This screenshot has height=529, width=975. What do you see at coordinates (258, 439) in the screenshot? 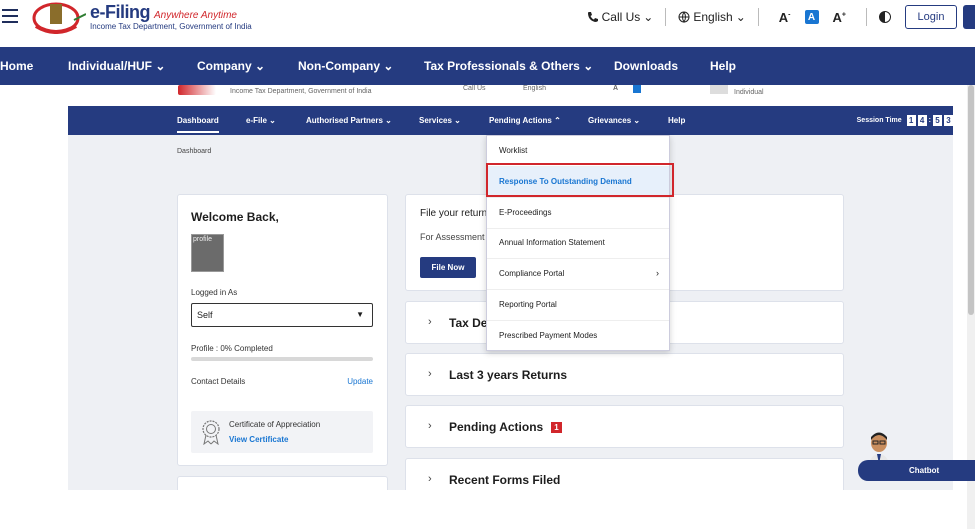
I see `view-certificate-link: View Certificate` at bounding box center [258, 439].